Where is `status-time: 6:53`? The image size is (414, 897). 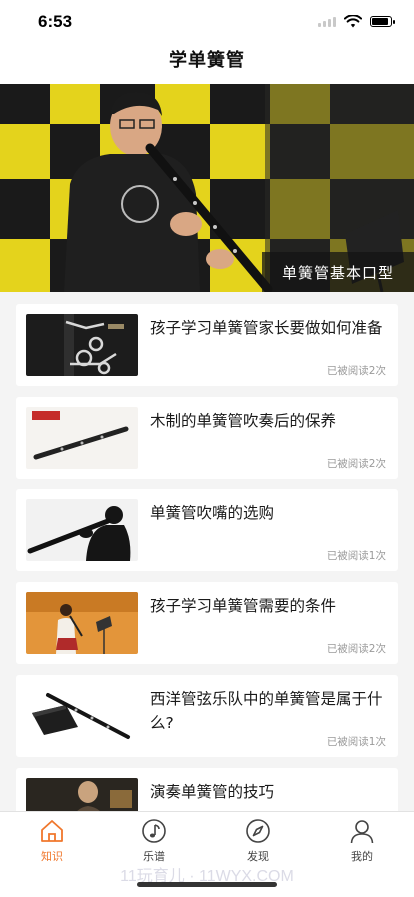
status-time: 6:53 is located at coordinates (55, 21).